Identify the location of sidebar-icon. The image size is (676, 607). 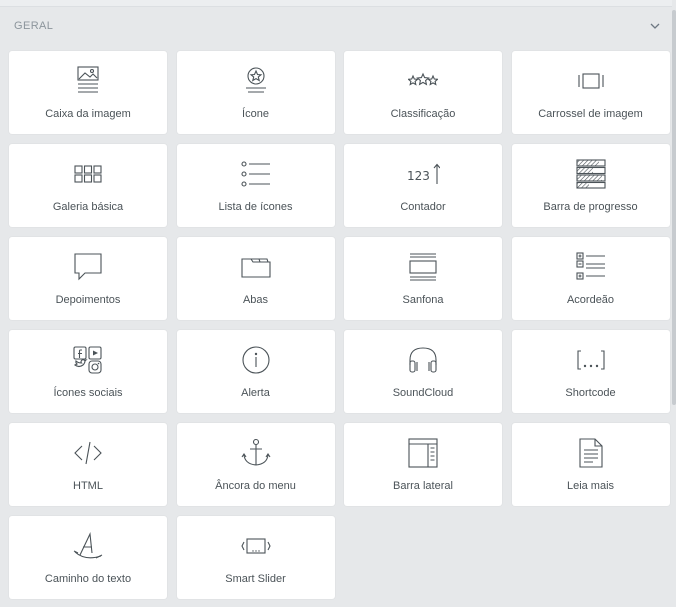
(423, 453).